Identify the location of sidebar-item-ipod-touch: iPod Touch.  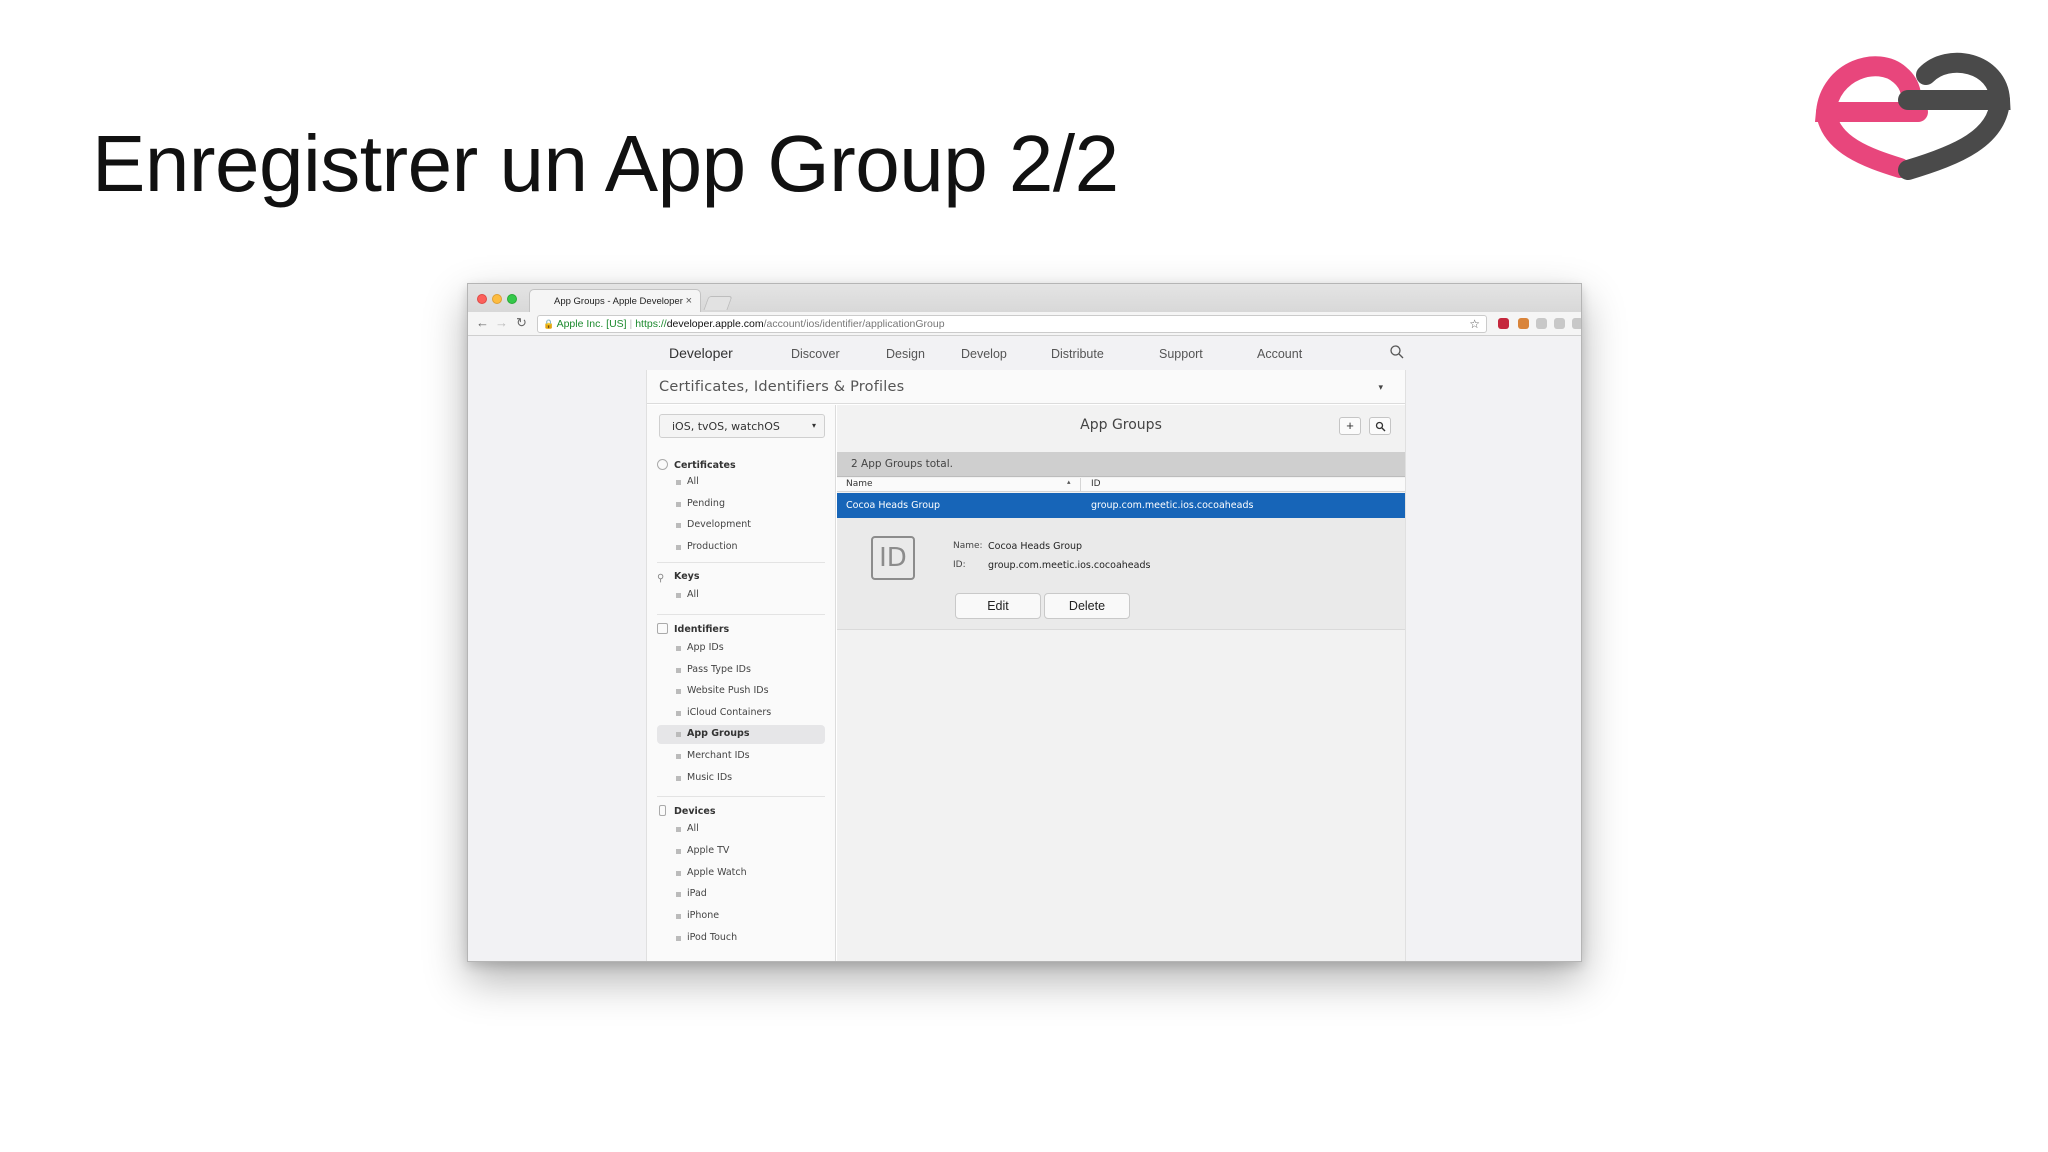
(750, 938).